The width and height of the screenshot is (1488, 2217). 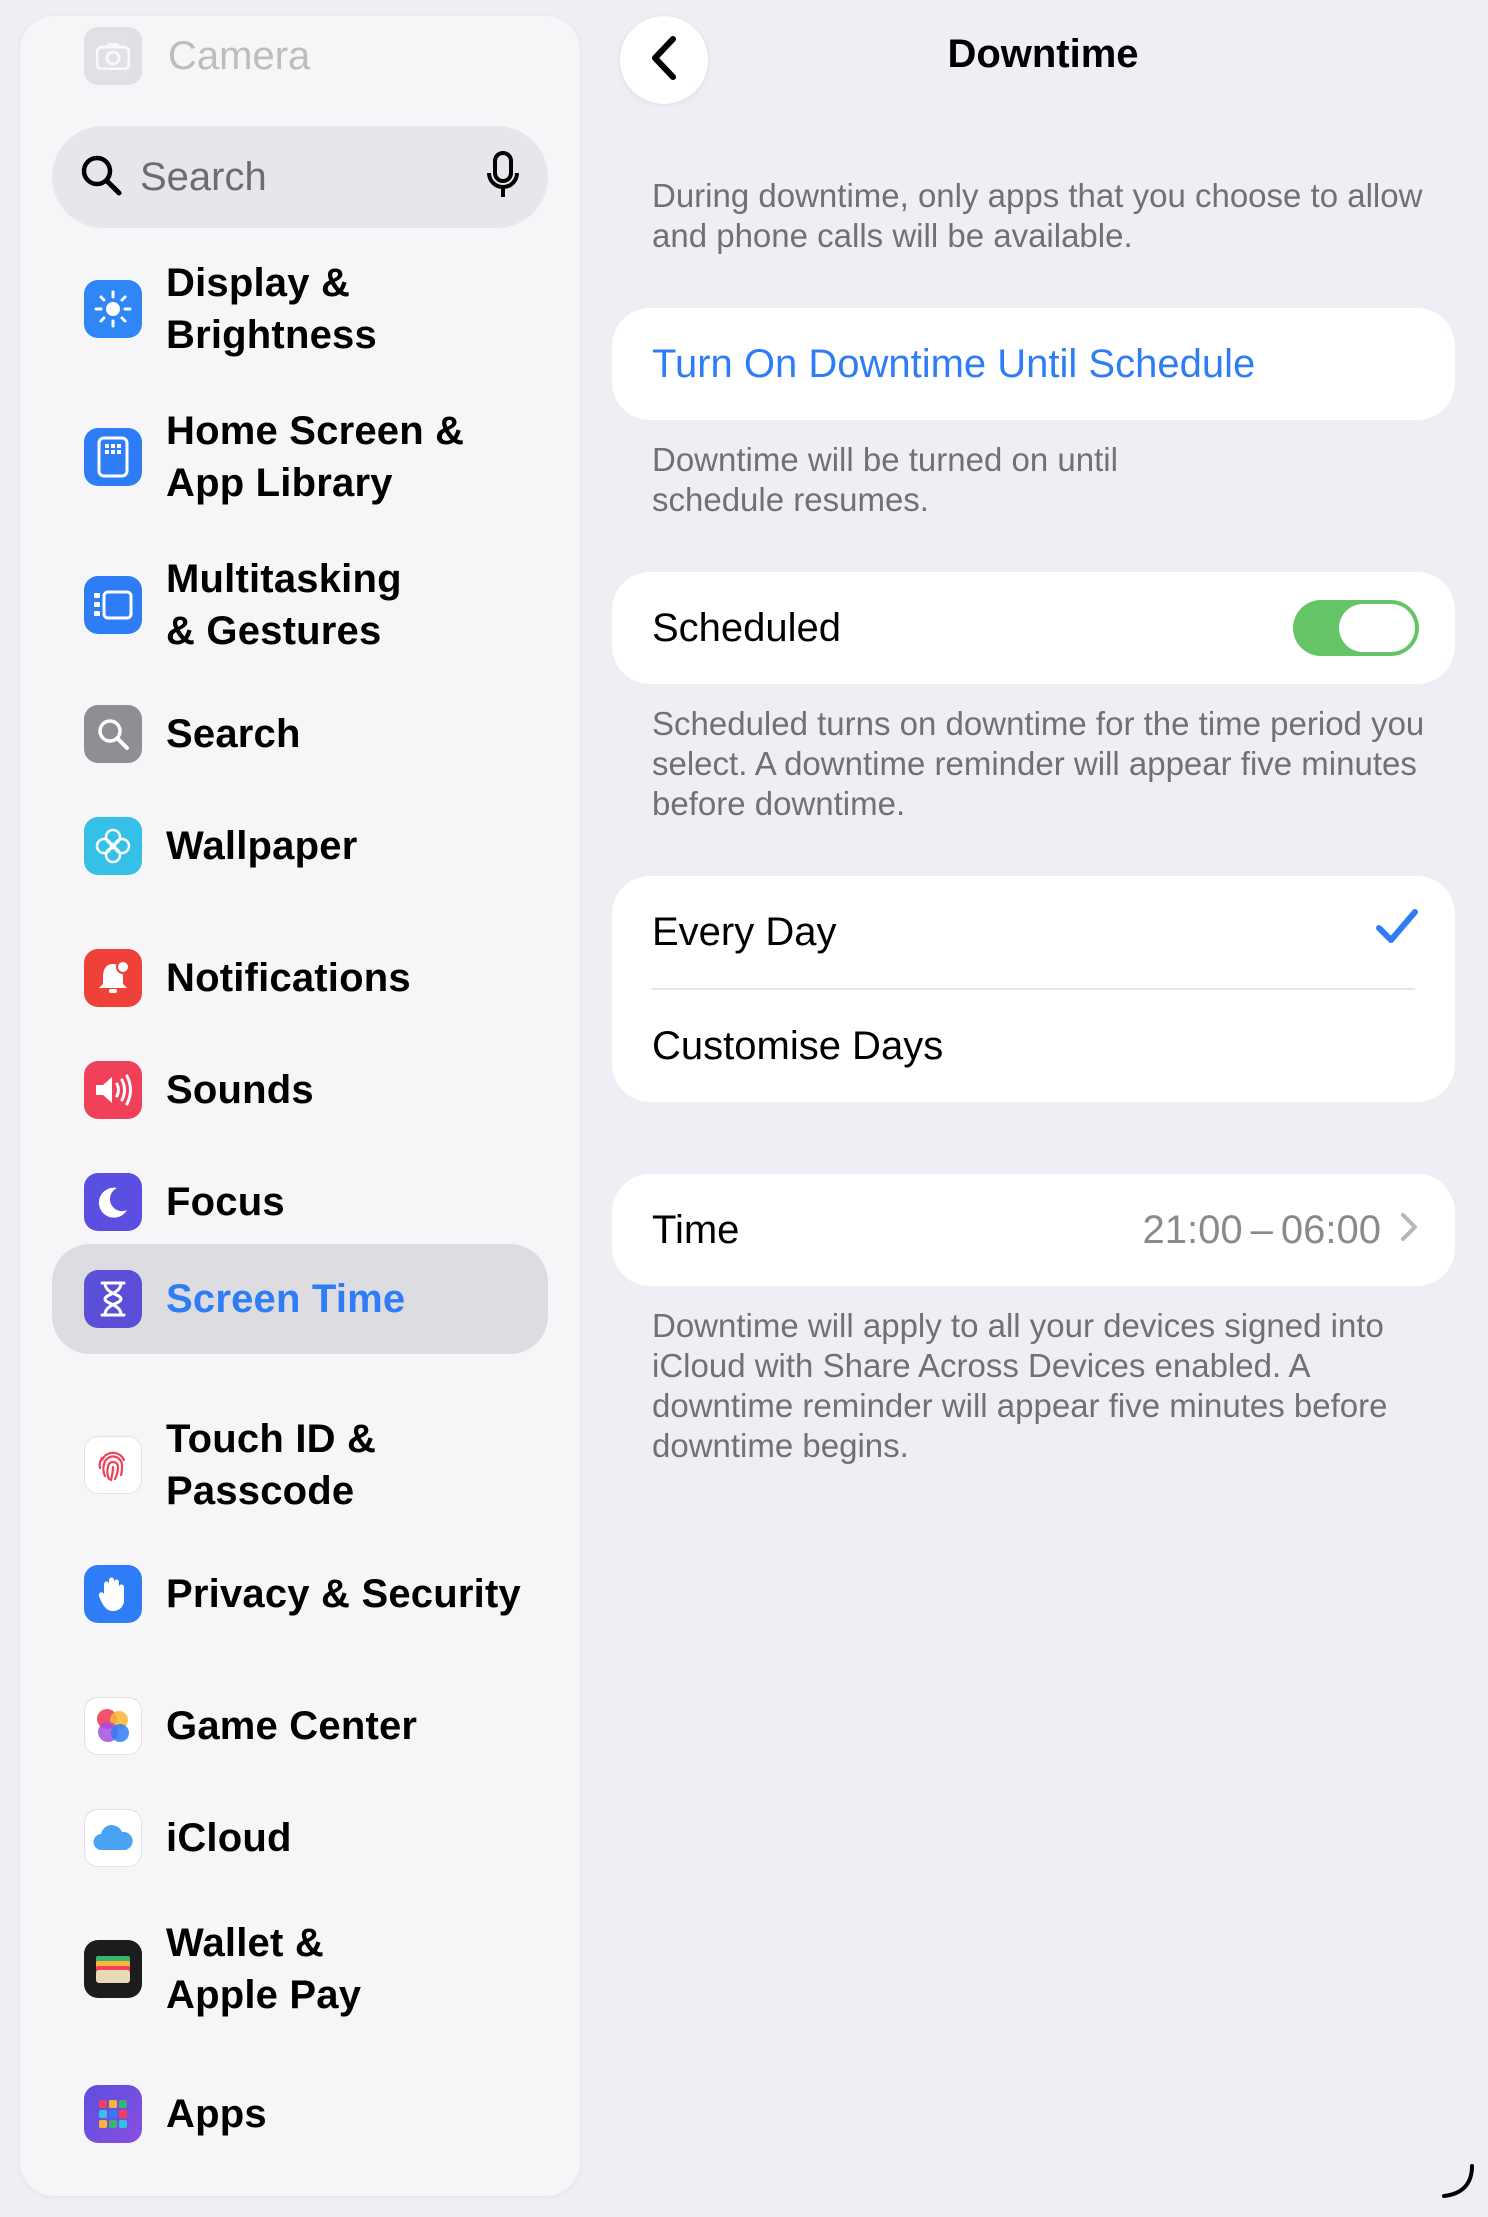 What do you see at coordinates (203, 176) in the screenshot?
I see `search-placeholder: Search` at bounding box center [203, 176].